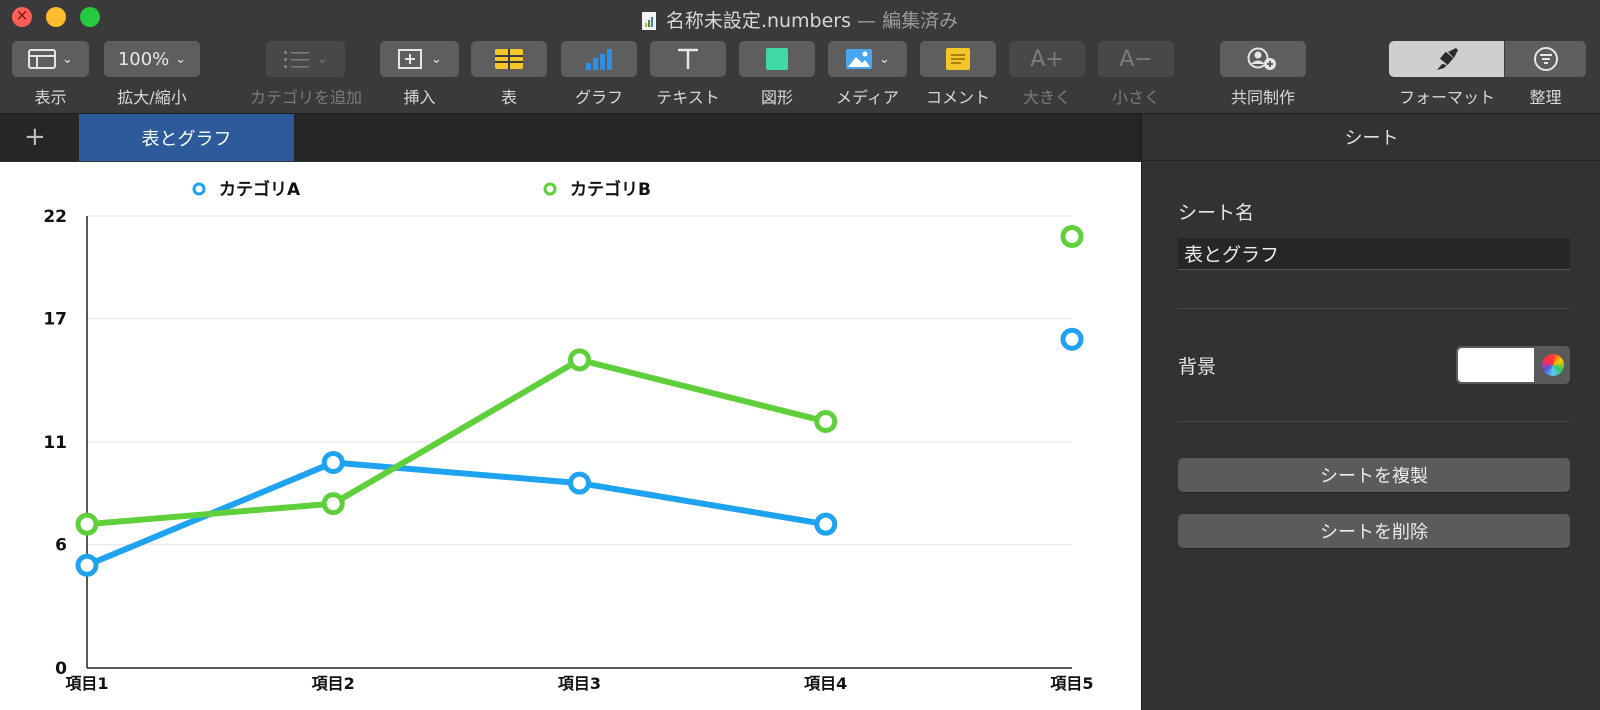  I want to click on sidebar-layout-icon, so click(42, 59).